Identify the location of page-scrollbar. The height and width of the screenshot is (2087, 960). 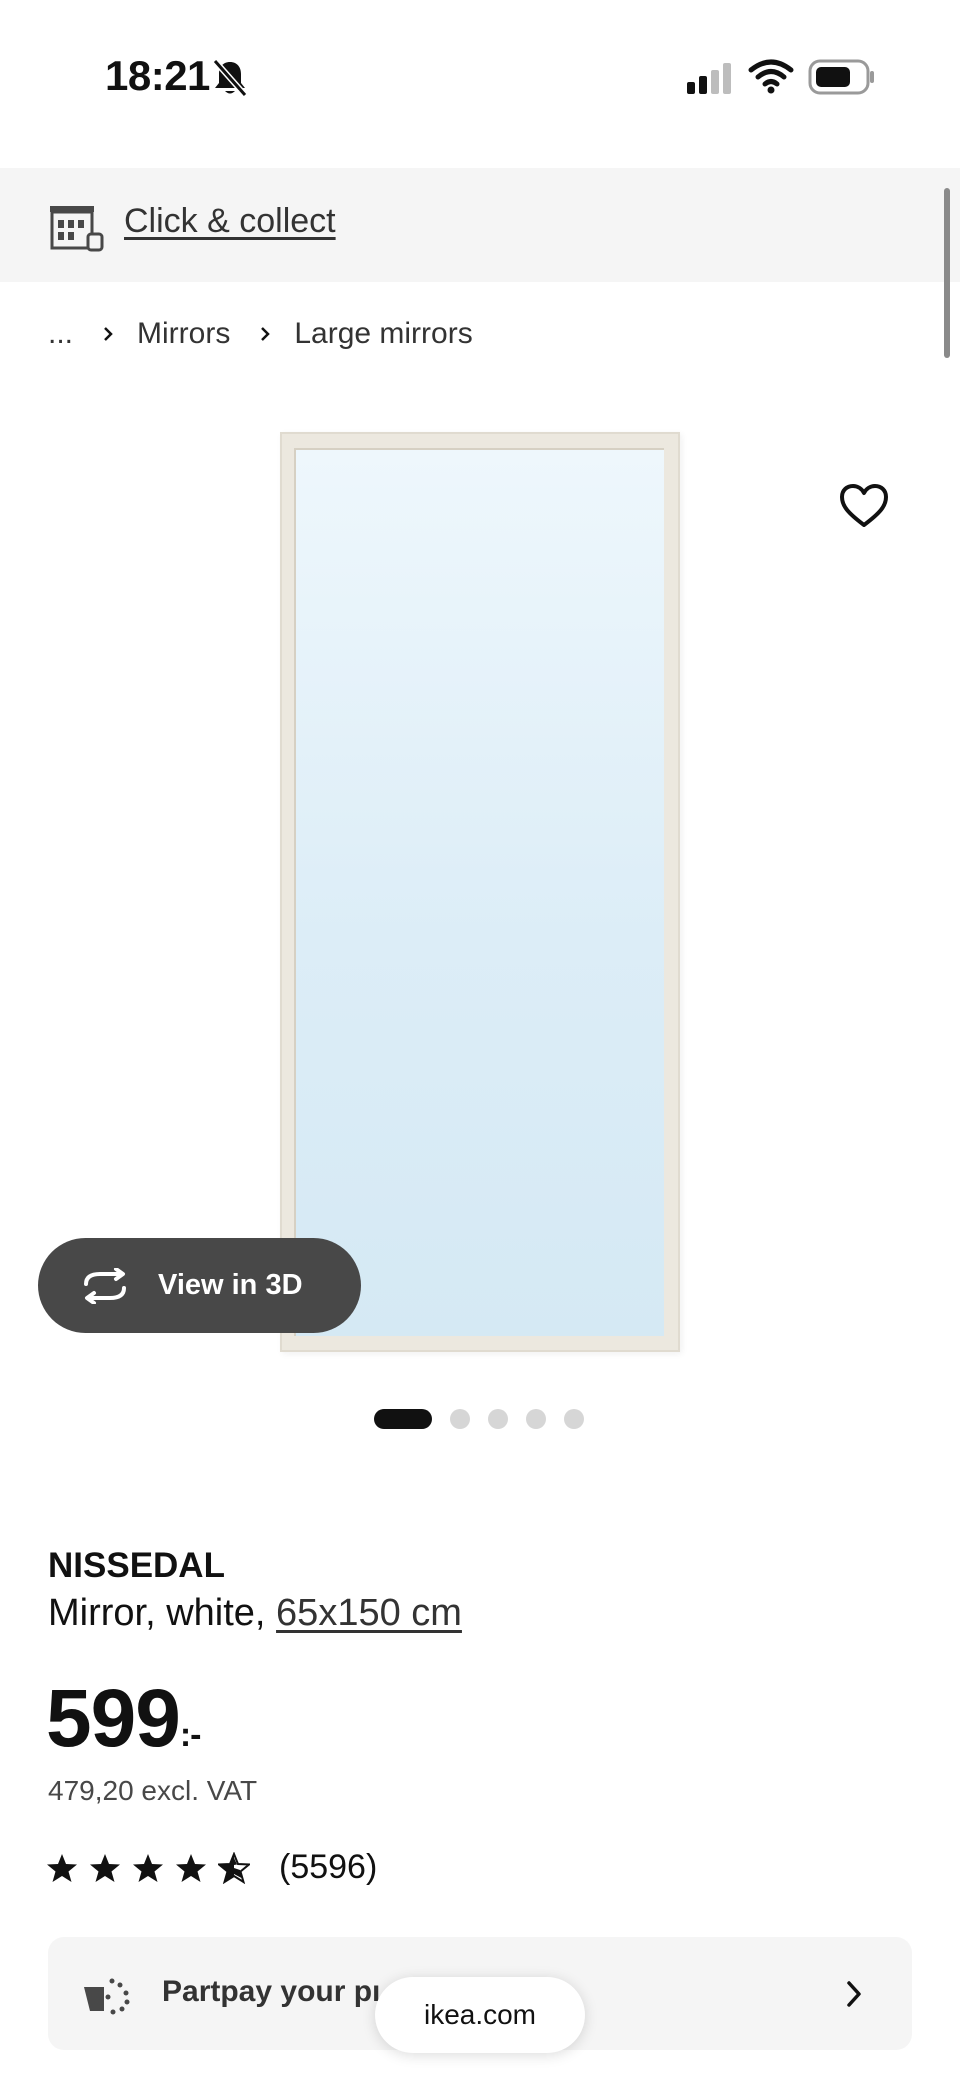
(947, 273).